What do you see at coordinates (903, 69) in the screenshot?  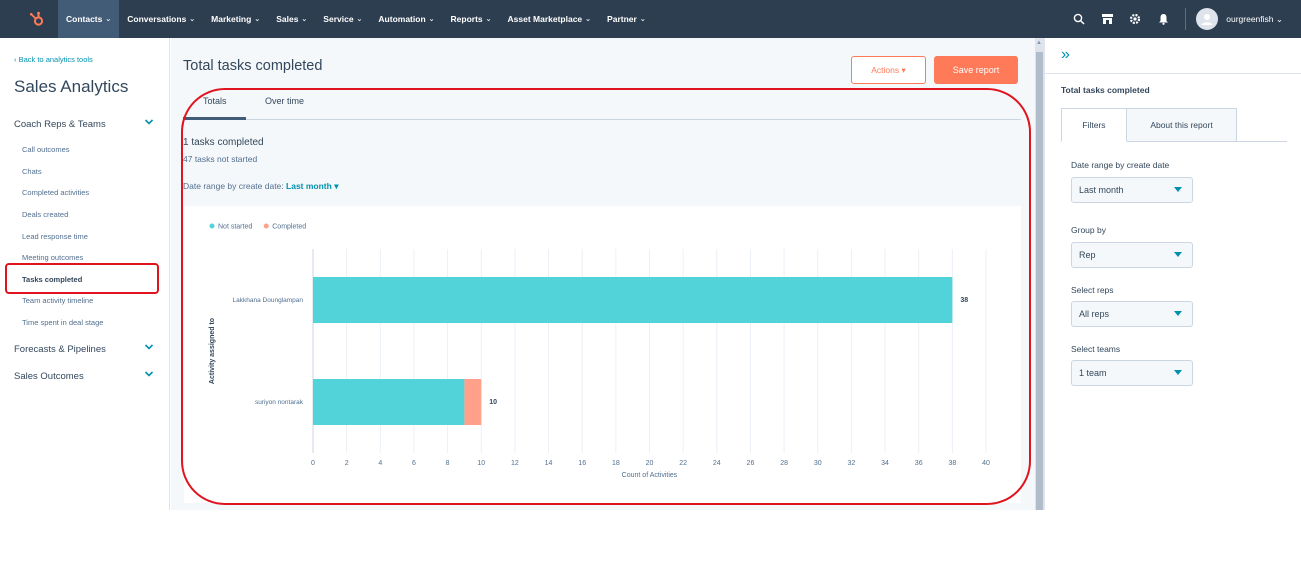 I see `caret-down-icon: ▾` at bounding box center [903, 69].